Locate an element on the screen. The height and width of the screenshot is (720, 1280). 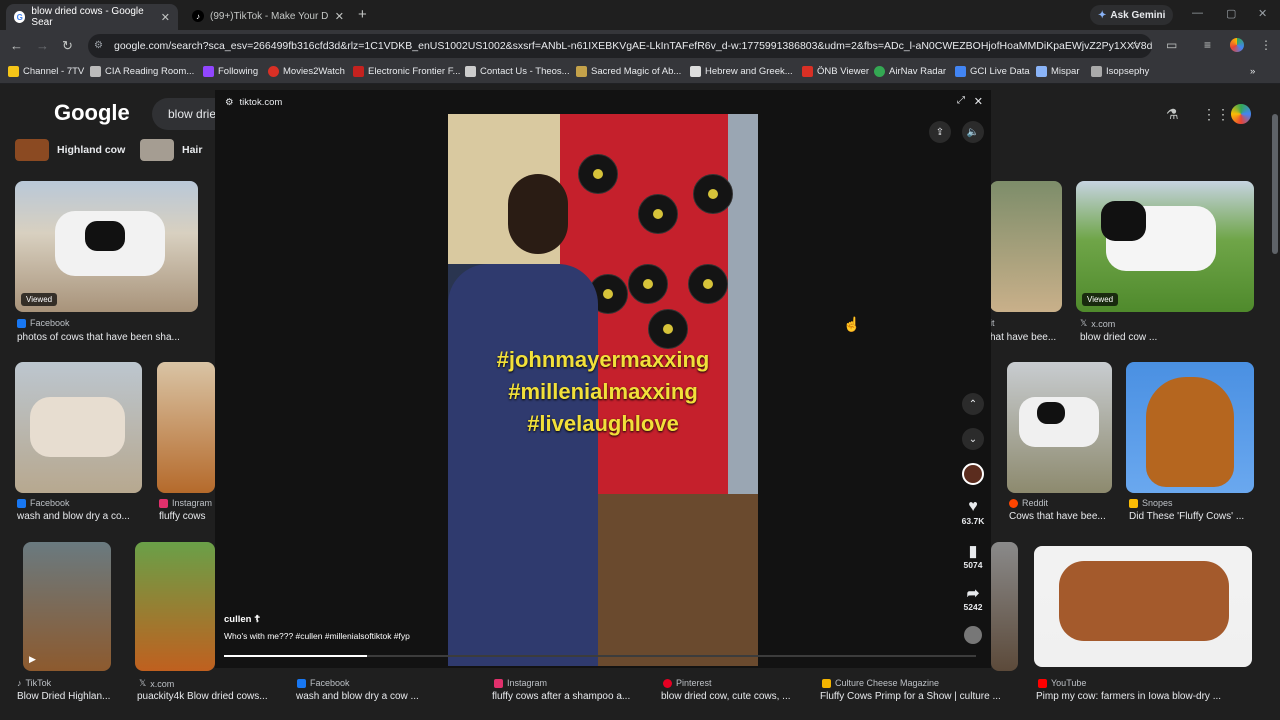
close-window-icon: ✕ is located at coordinates (1262, 13).